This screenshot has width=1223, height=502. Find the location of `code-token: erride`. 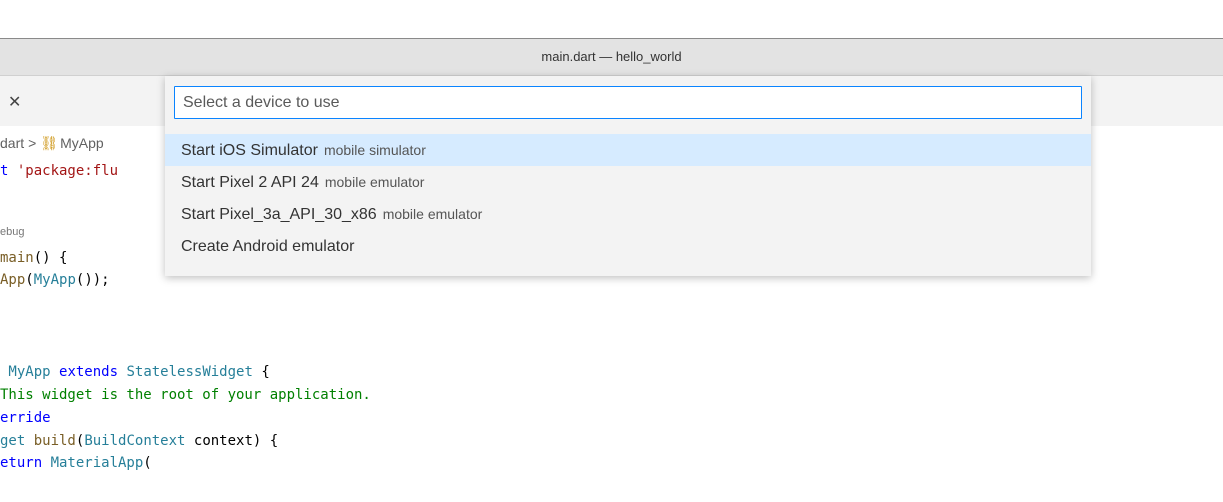

code-token: erride is located at coordinates (25, 418).